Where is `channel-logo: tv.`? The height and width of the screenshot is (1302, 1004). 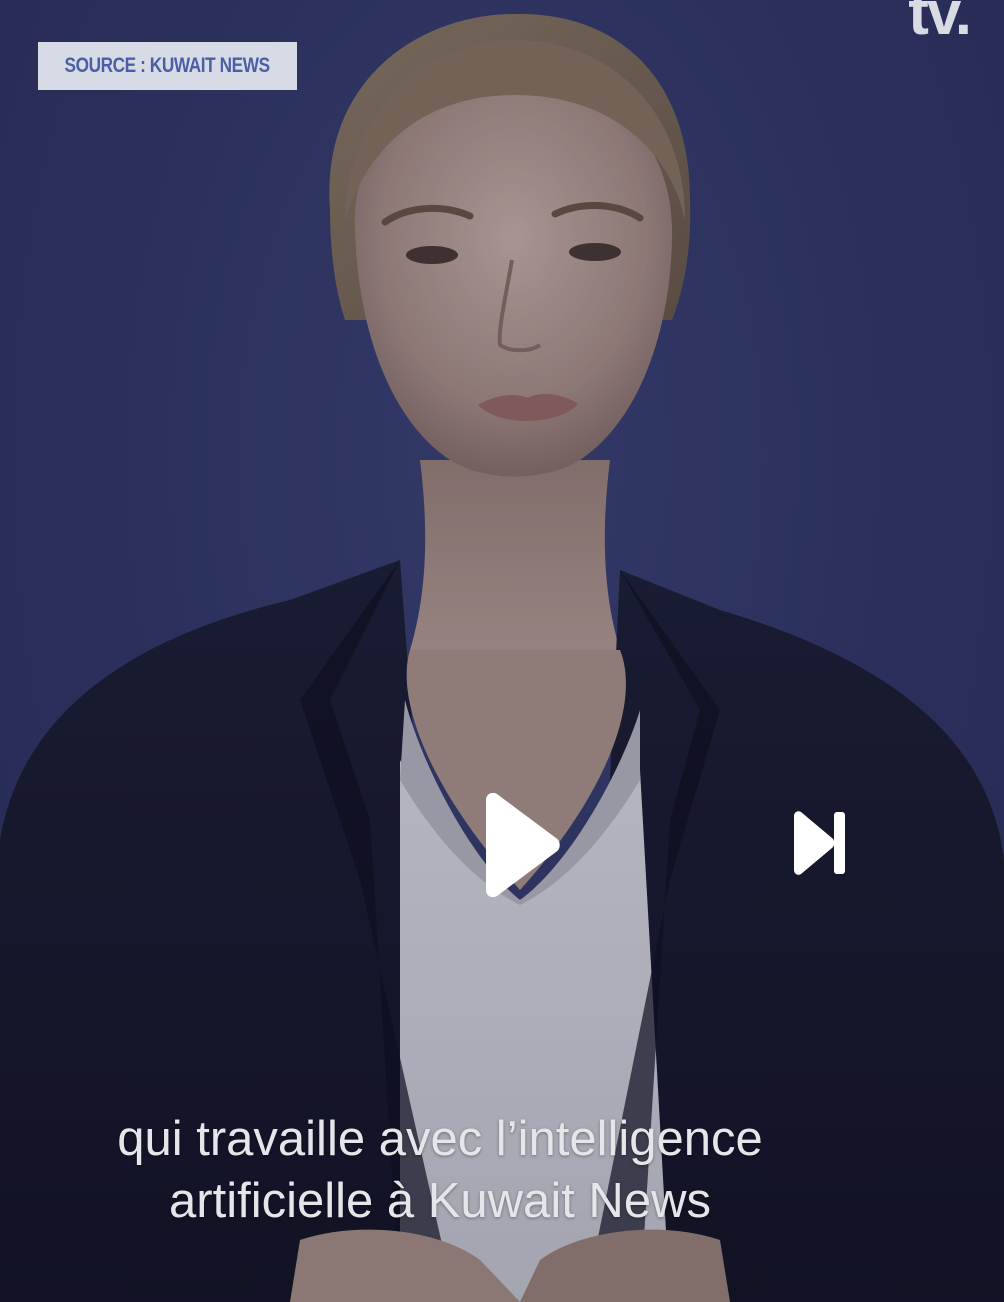
channel-logo: tv. is located at coordinates (940, 24).